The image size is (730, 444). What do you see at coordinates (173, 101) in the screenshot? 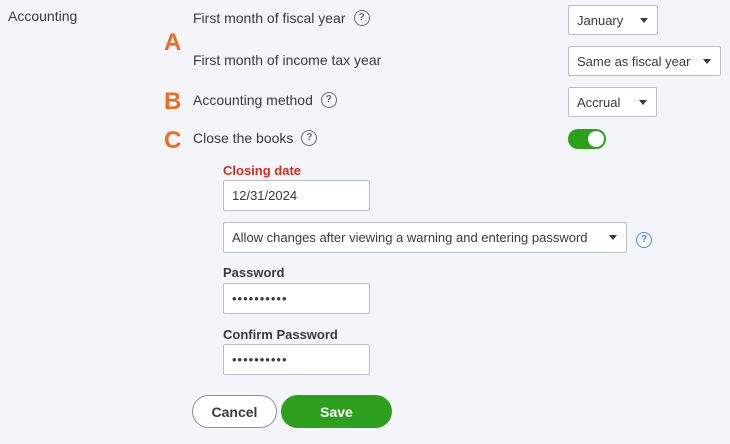
I see `marker-b: B` at bounding box center [173, 101].